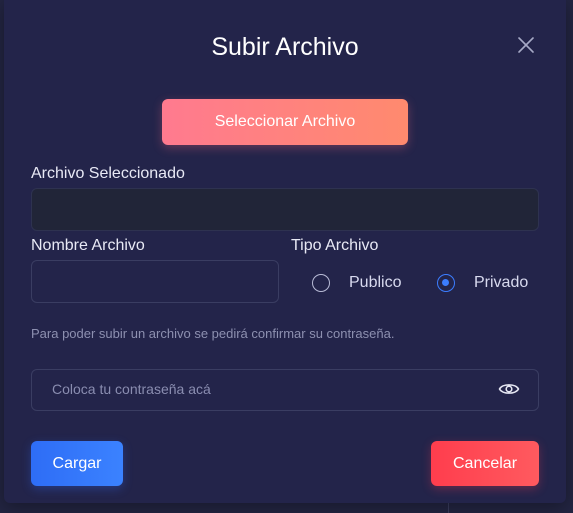 The height and width of the screenshot is (513, 573). What do you see at coordinates (509, 389) in the screenshot?
I see `eye-icon` at bounding box center [509, 389].